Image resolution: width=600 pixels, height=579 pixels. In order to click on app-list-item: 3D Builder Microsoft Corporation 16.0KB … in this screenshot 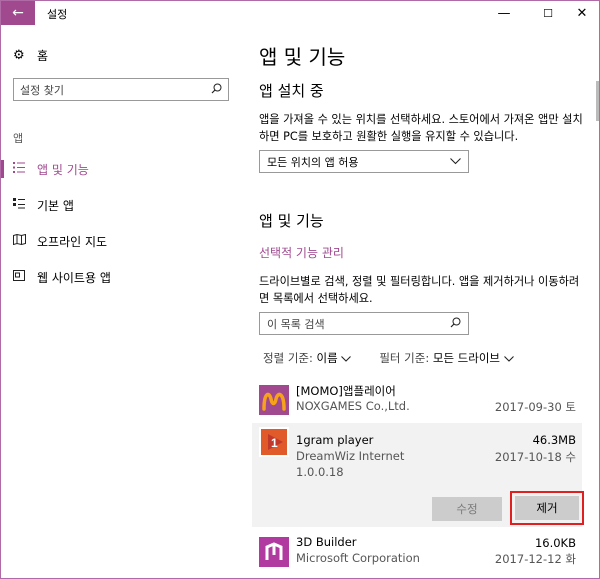, I will do `click(417, 554)`.